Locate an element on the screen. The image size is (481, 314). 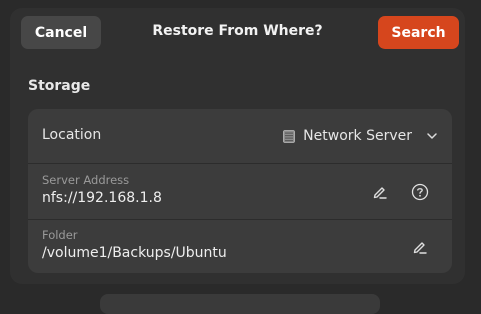
location-value: Network Server is located at coordinates (357, 136).